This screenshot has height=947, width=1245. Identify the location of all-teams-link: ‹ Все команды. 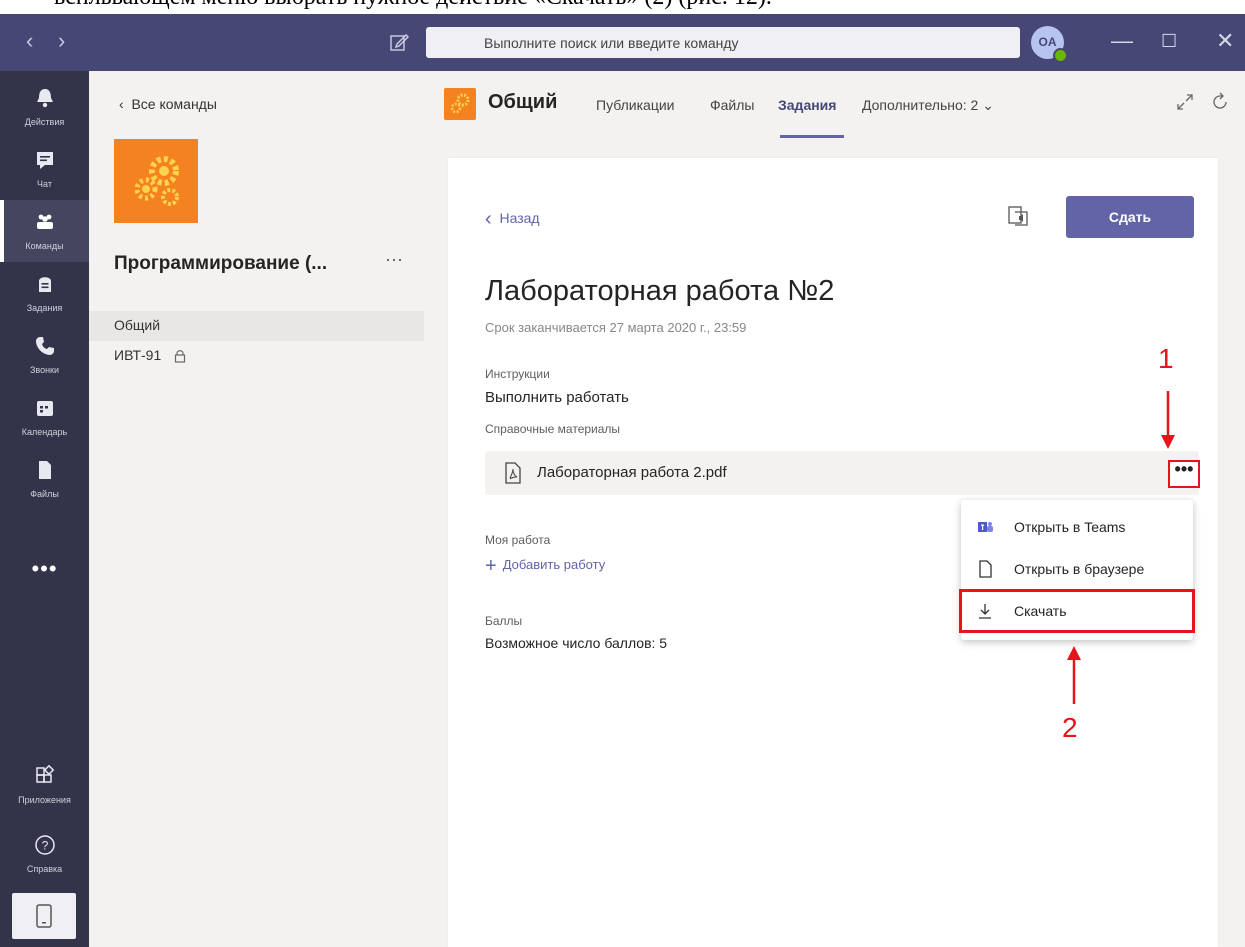
(168, 104).